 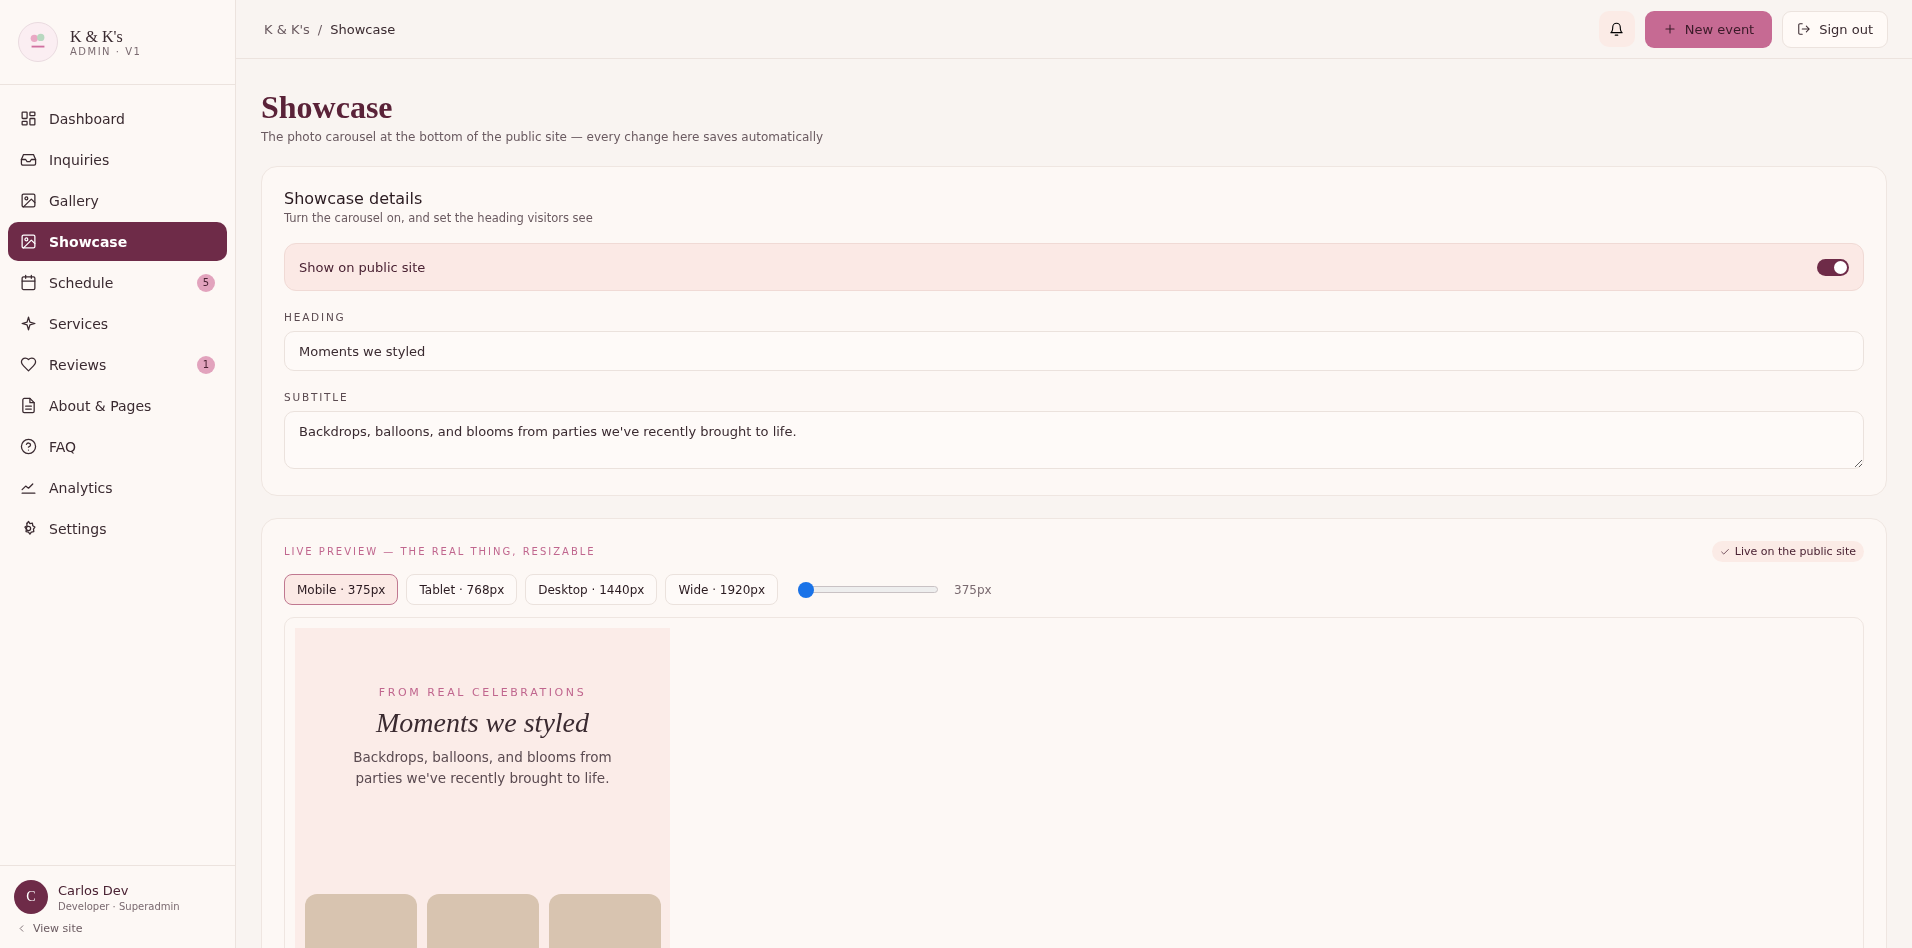 What do you see at coordinates (1787, 551) in the screenshot?
I see `live-status-badge: Live on the public site` at bounding box center [1787, 551].